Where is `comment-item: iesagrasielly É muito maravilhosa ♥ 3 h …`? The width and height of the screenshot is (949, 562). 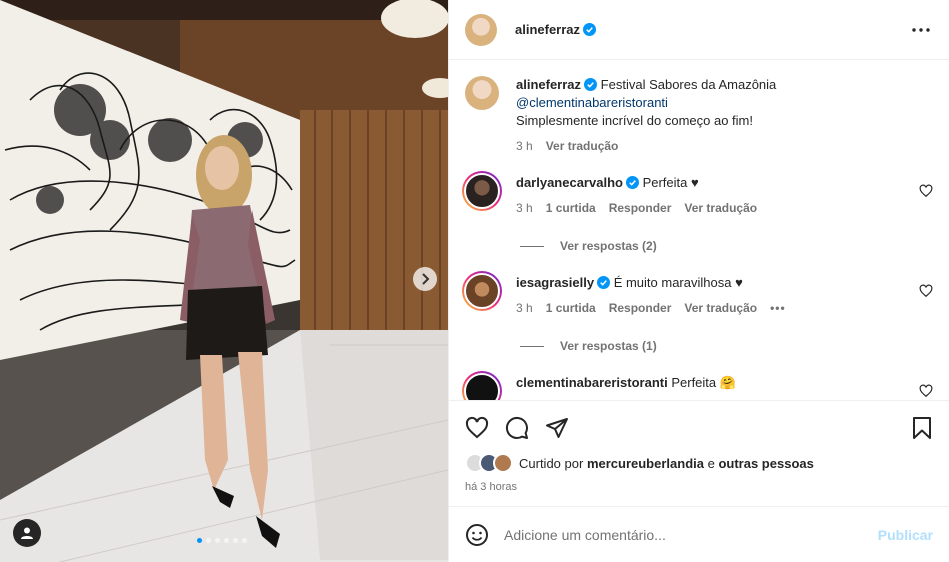 comment-item: iesagrasielly É muito maravilhosa ♥ 3 h … is located at coordinates (698, 294).